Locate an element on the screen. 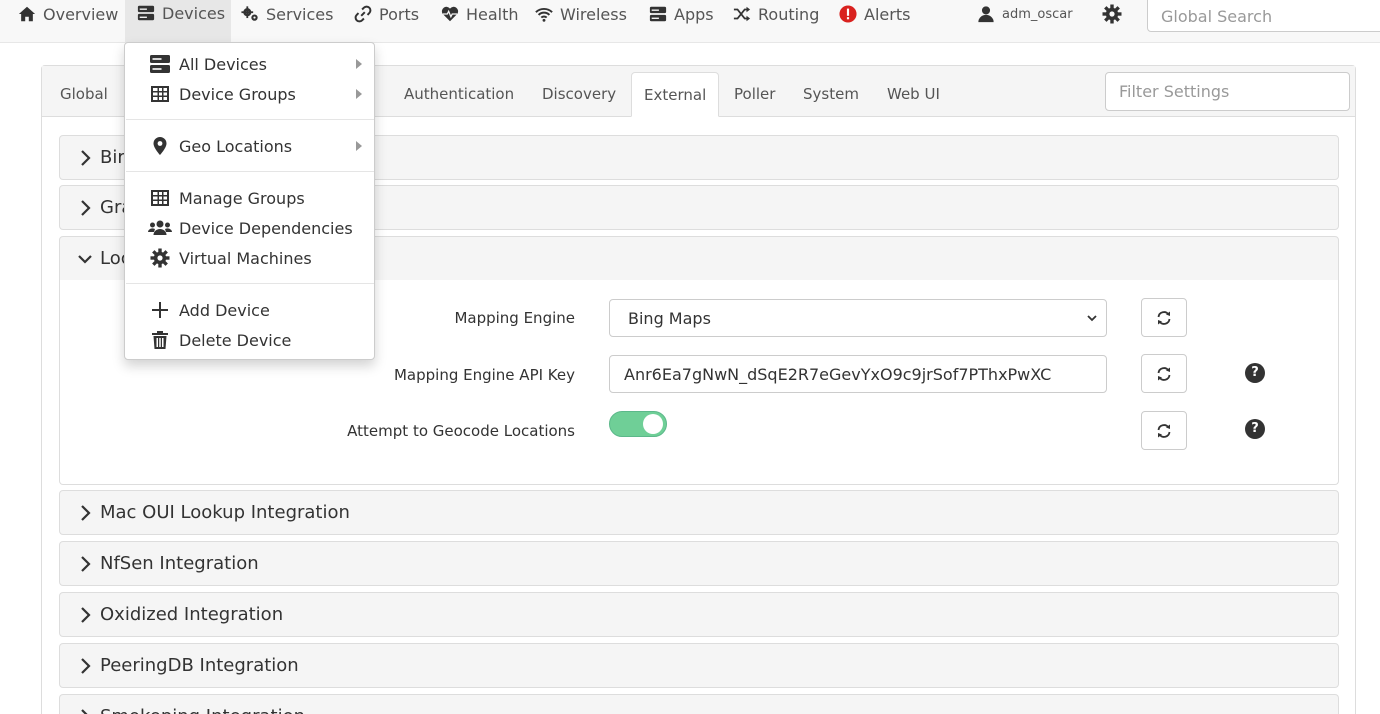  mapping-engine-label: Mapping Engine is located at coordinates (514, 318).